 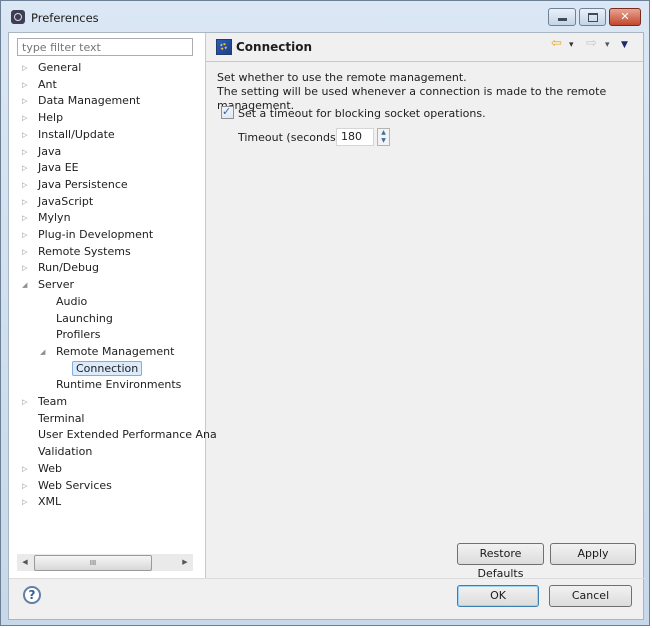 What do you see at coordinates (127, 435) in the screenshot?
I see `tree-item-label: User Extended Performance Ana` at bounding box center [127, 435].